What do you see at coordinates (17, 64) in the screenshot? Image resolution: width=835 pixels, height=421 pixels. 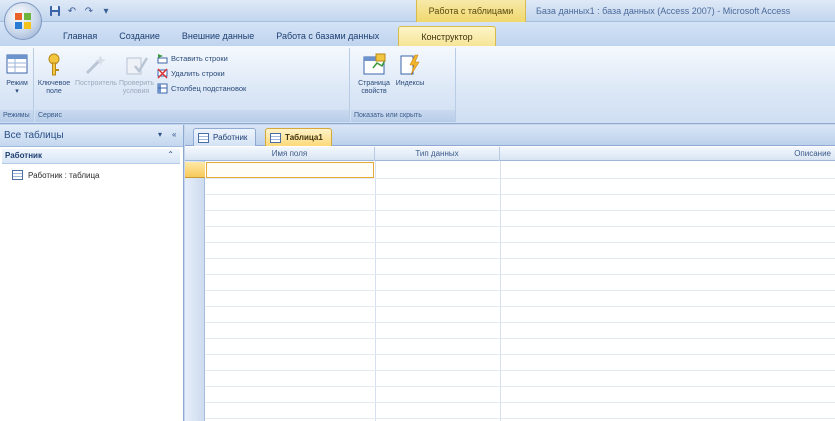 I see `view-mode-icon` at bounding box center [17, 64].